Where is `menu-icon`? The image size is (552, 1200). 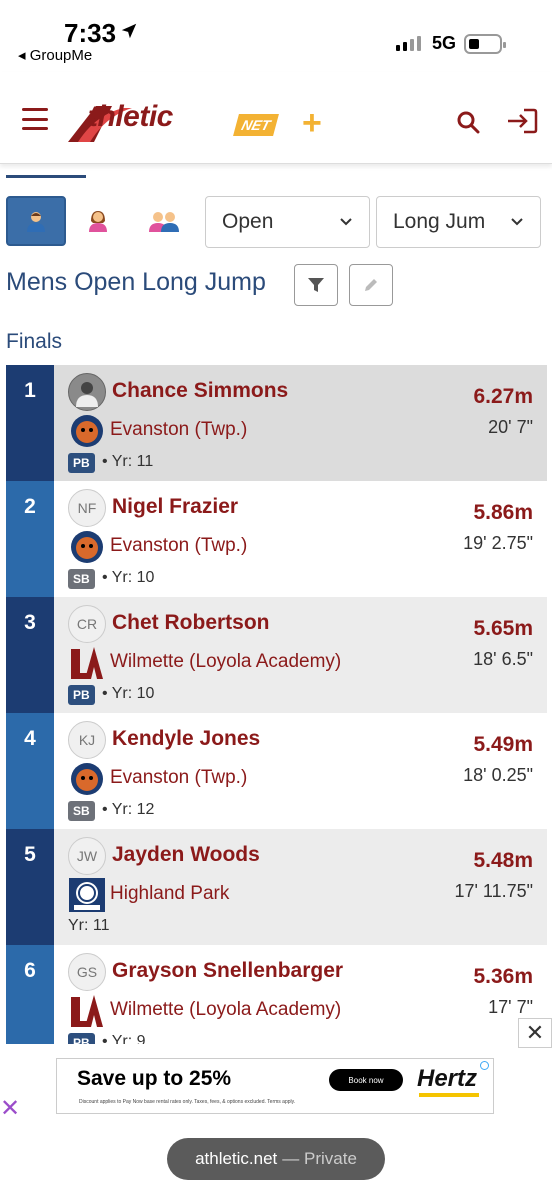 menu-icon is located at coordinates (35, 119).